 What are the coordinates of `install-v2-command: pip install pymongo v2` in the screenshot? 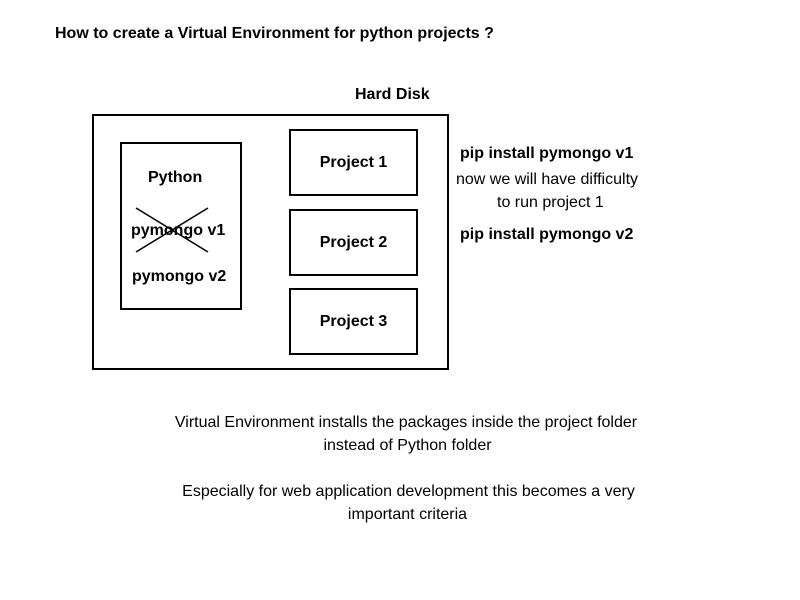 It's located at (547, 234).